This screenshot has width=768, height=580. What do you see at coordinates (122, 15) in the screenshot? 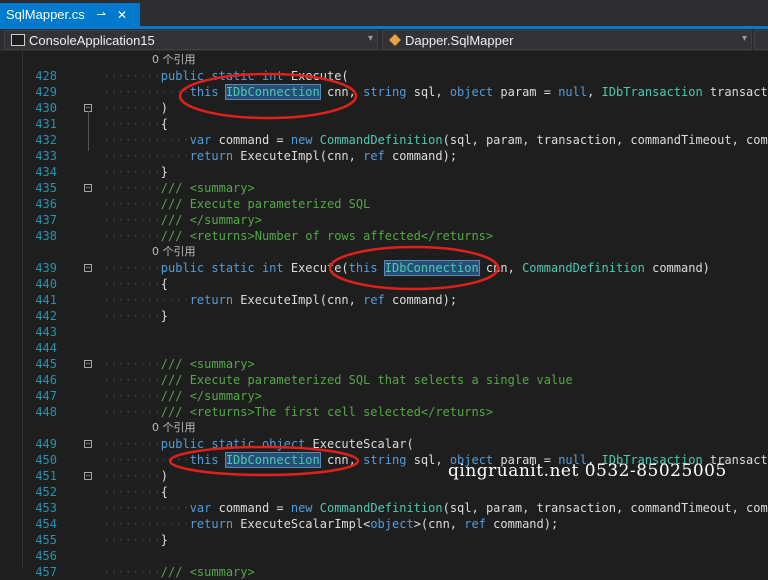
I see `close-icon: ✕` at bounding box center [122, 15].